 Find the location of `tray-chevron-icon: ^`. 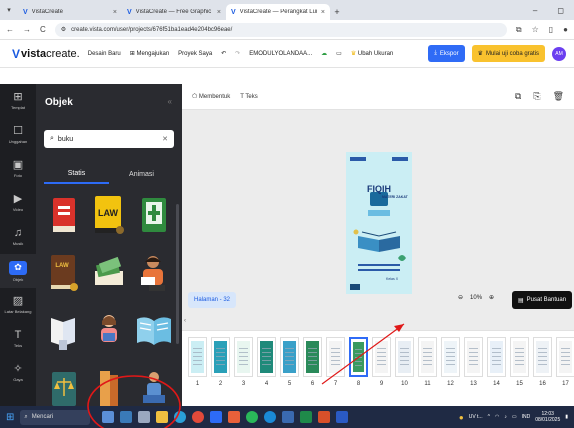

tray-chevron-icon: ^ is located at coordinates (489, 417).